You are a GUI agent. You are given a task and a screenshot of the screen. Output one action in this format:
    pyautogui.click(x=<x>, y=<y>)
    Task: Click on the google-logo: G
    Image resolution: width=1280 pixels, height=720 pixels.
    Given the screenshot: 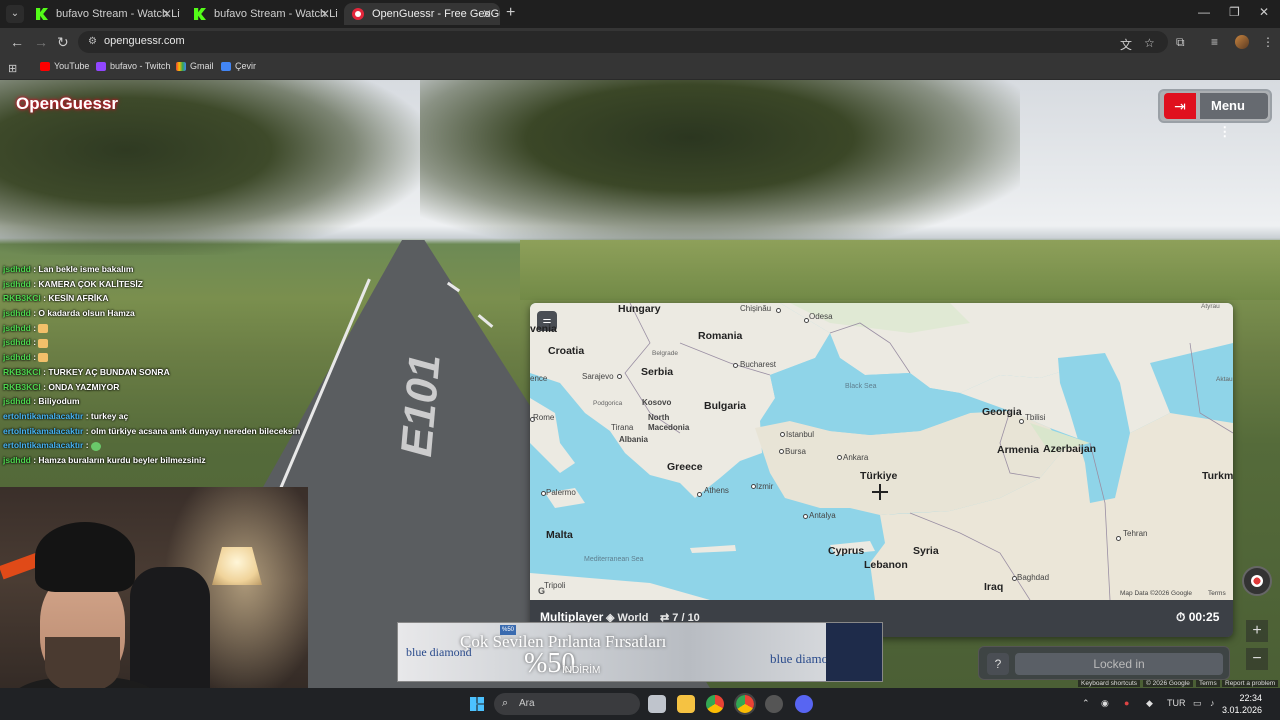 What is the action you would take?
    pyautogui.click(x=542, y=591)
    